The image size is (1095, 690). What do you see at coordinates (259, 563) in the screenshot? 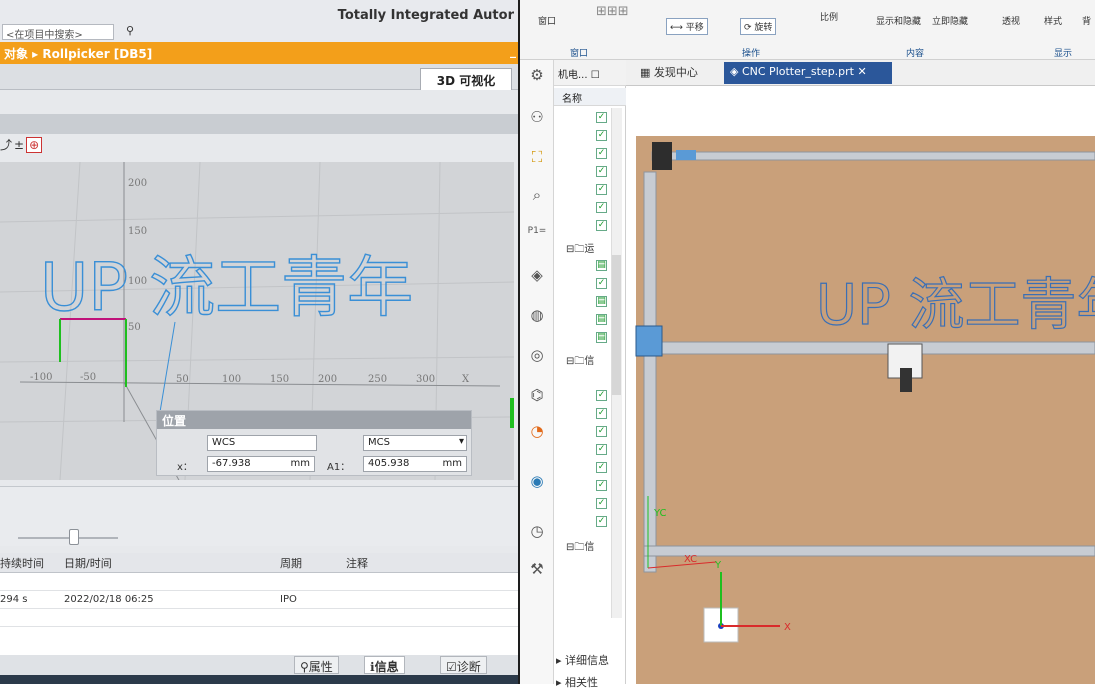
I see `trace-table-header: 持续时间 日期/时间 周期 注释` at bounding box center [259, 563].